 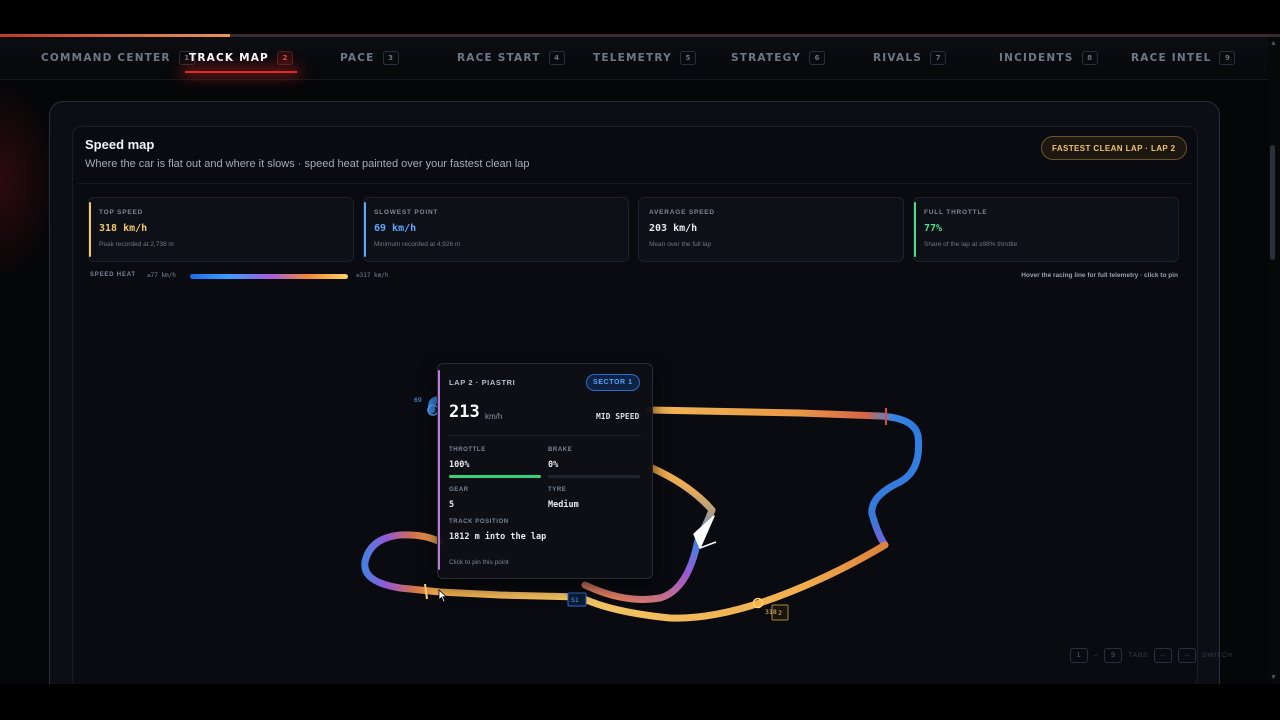 I want to click on key-prev-arrow-icon: ←, so click(x=1163, y=655).